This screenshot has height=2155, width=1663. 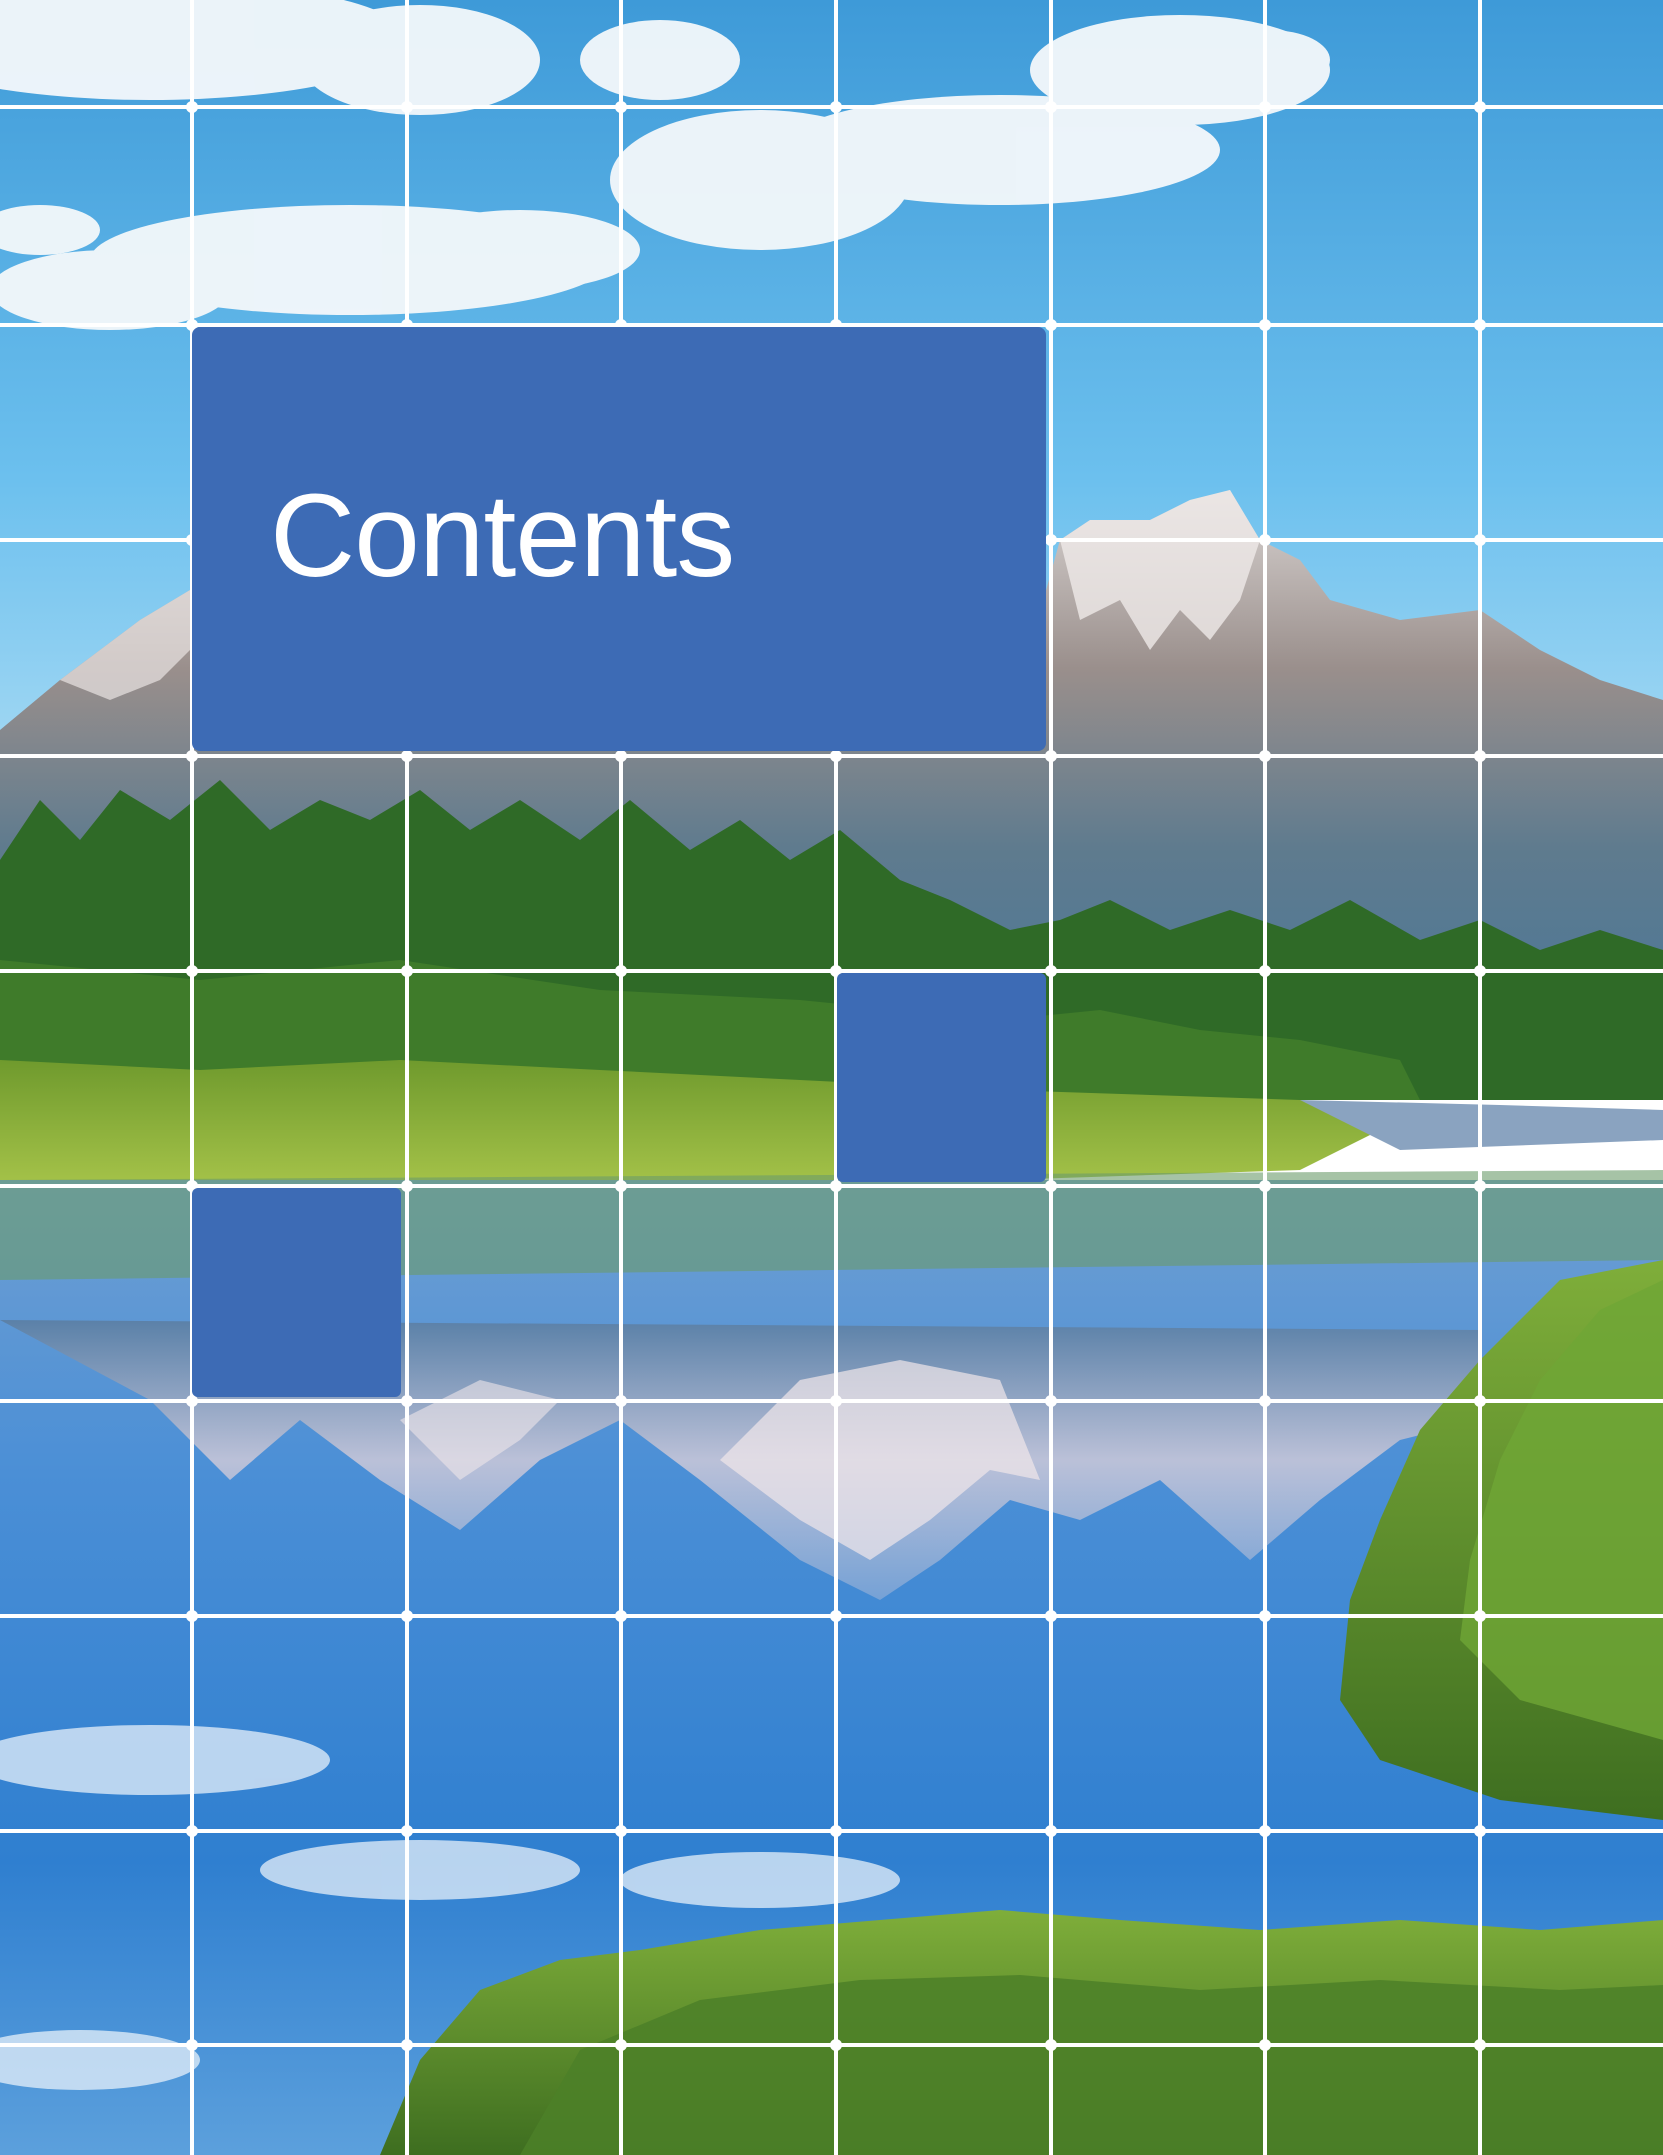 I want to click on page-title: Contents, so click(x=502, y=536).